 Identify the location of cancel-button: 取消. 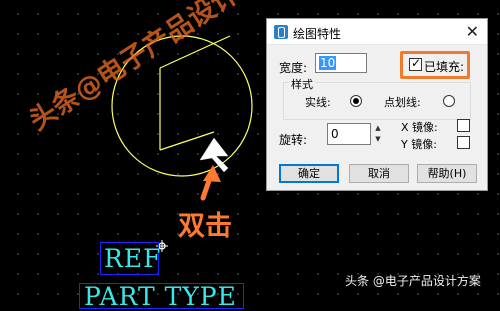
(379, 173).